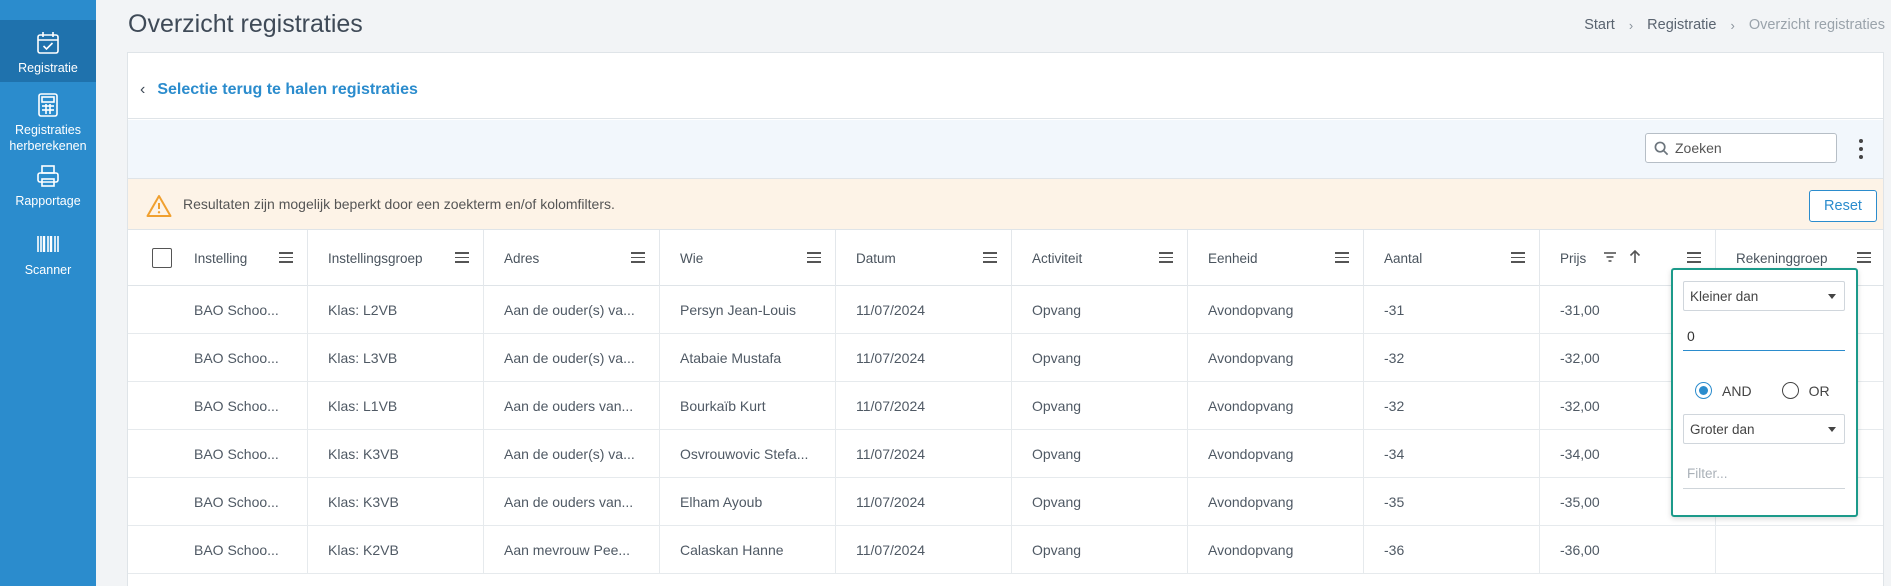  Describe the element at coordinates (1703, 390) in the screenshot. I see `operator-and-radio` at that location.